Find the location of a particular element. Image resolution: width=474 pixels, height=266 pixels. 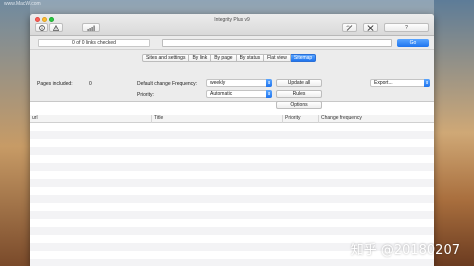

main-toolbar: 0 of 0 links checked Go is located at coordinates (232, 43).